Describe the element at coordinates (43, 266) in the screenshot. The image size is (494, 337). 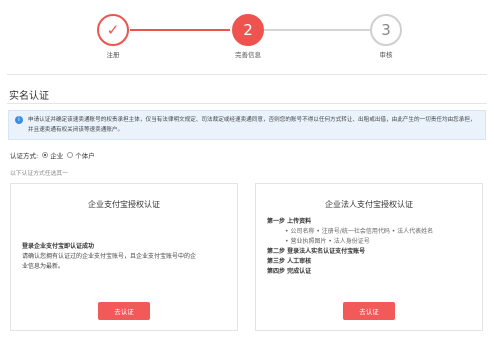
I see `card-line: 业信息为最新。` at that location.